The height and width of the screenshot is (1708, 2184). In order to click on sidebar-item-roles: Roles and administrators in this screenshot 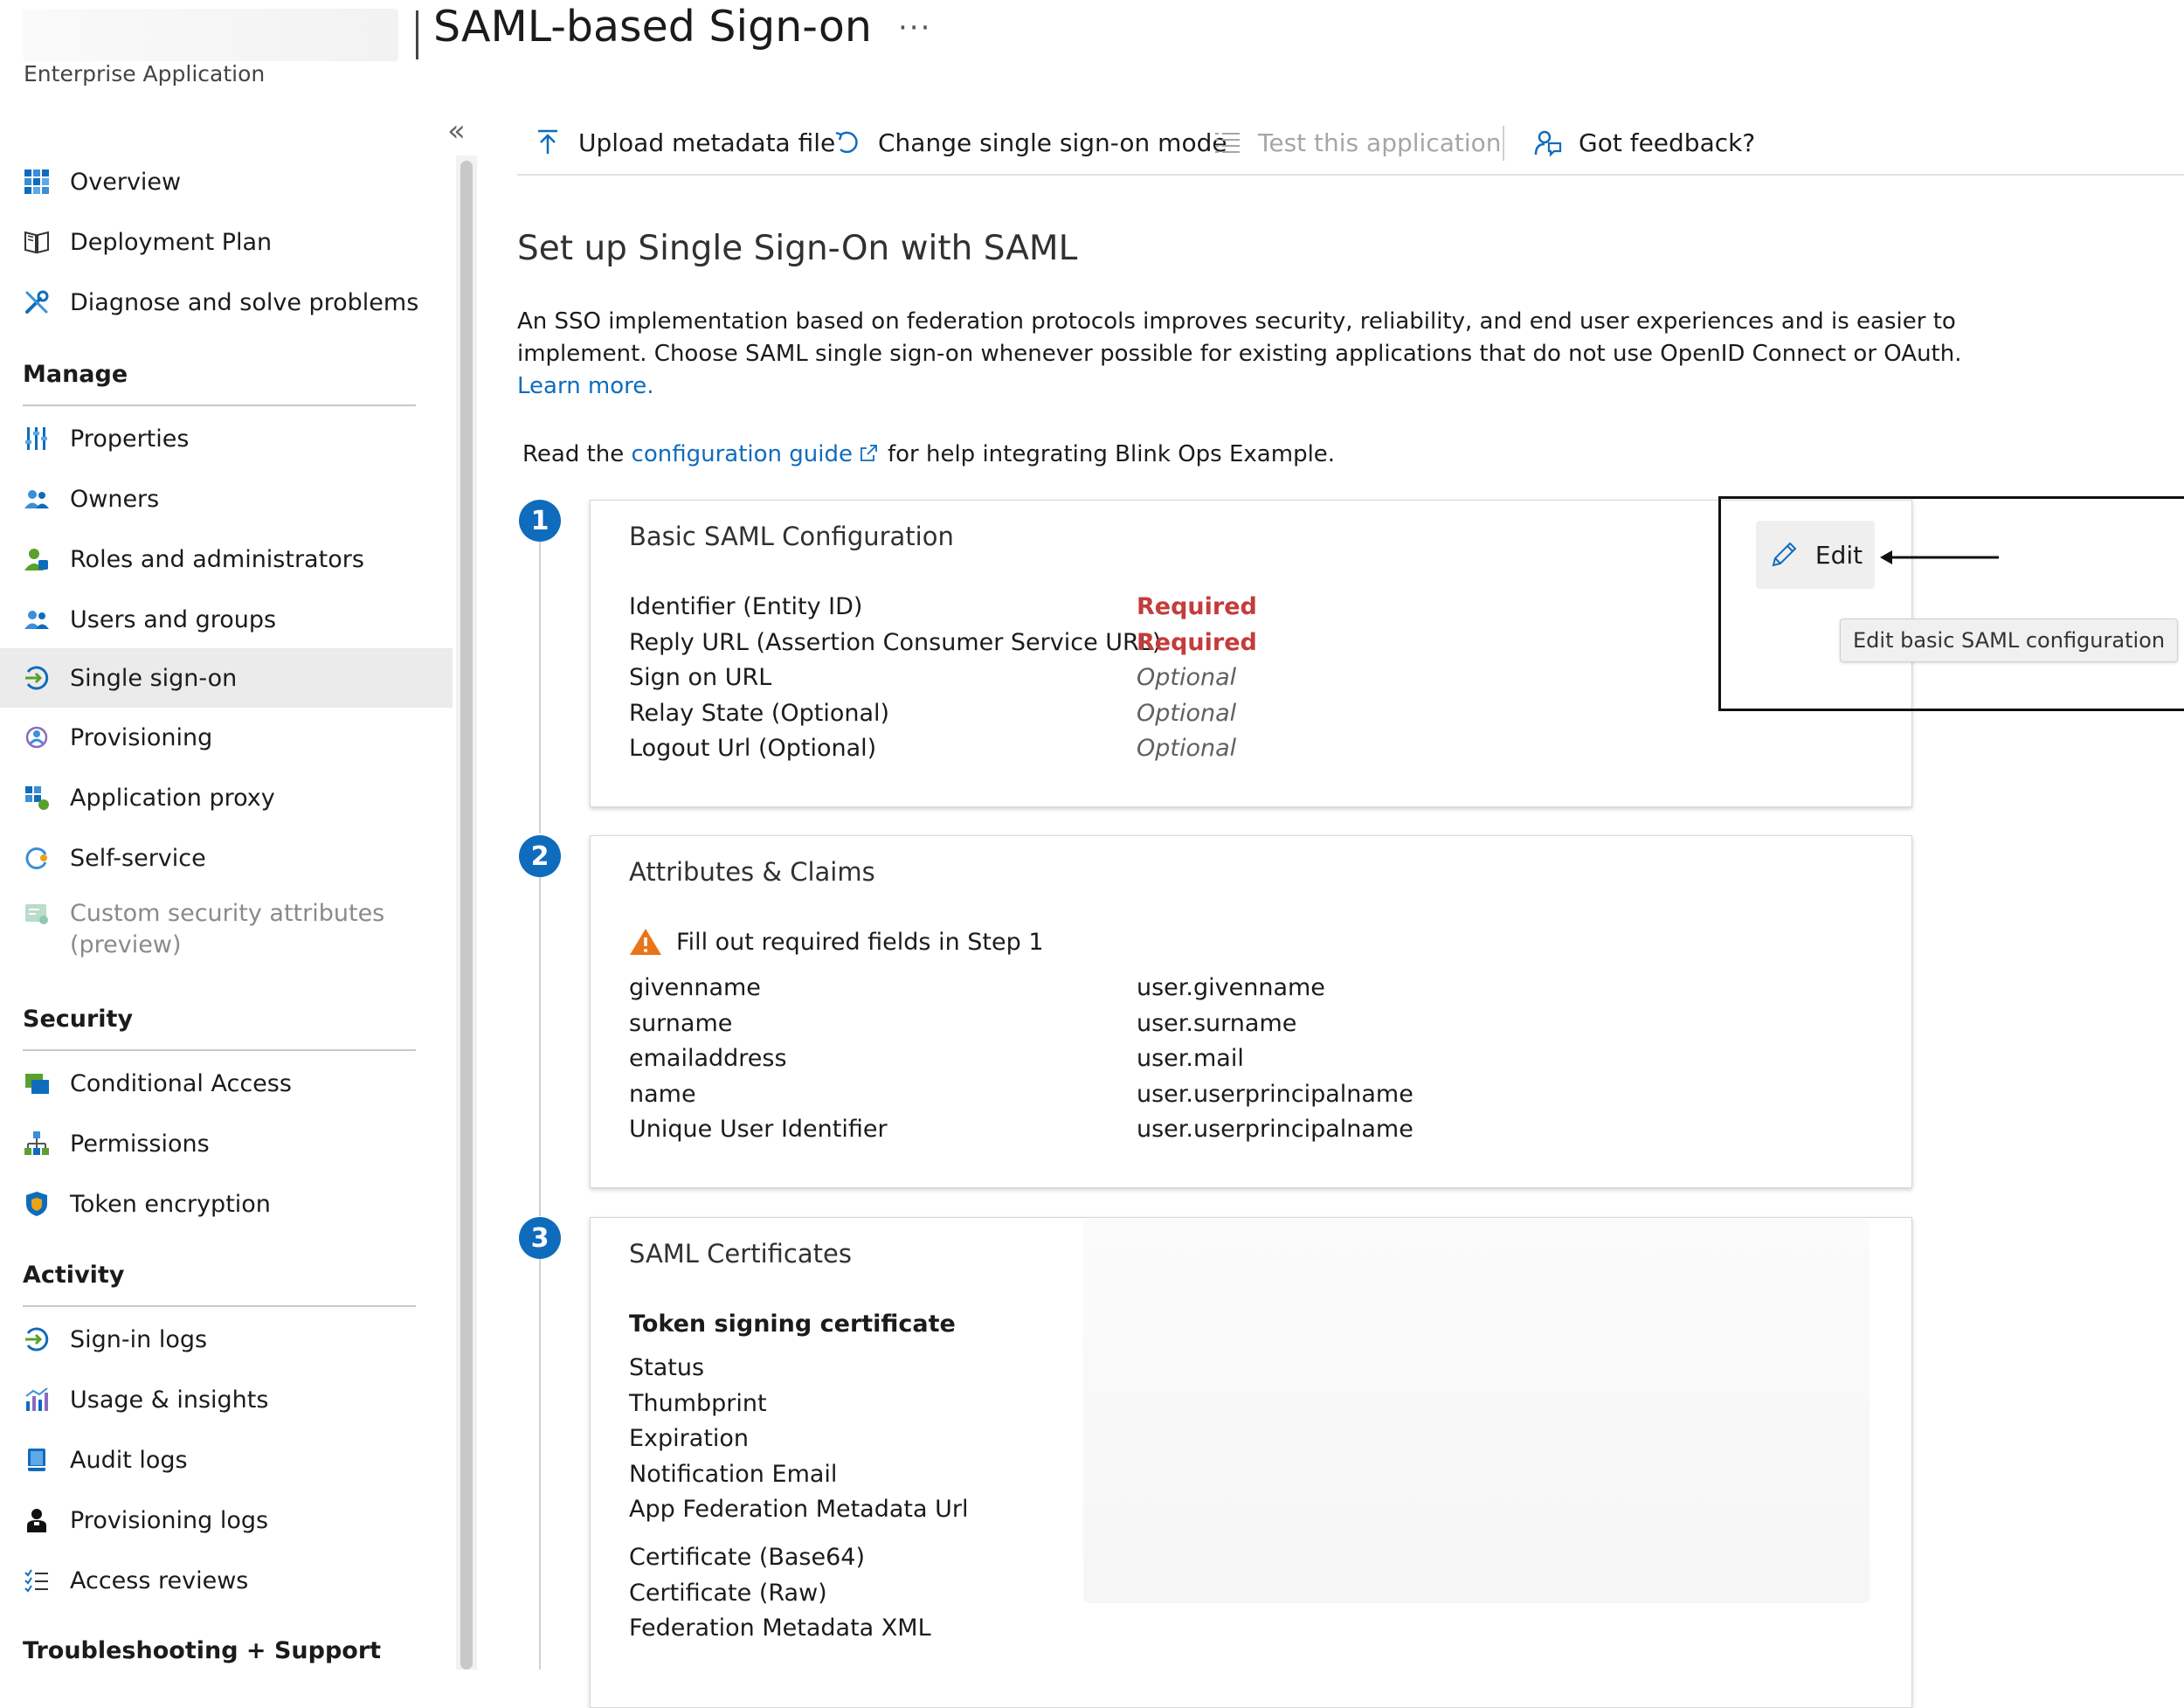, I will do `click(226, 559)`.